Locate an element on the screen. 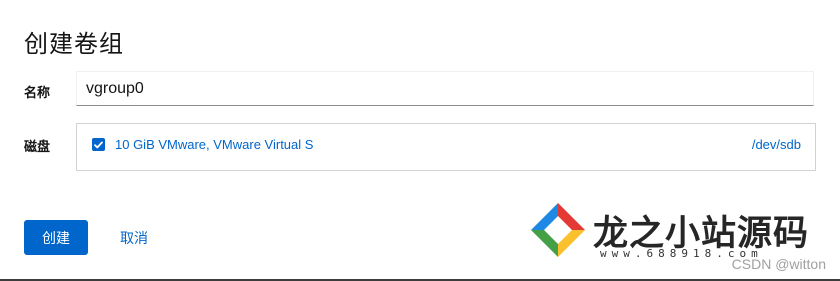 This screenshot has height=281, width=840. disk-checkbox is located at coordinates (98, 144).